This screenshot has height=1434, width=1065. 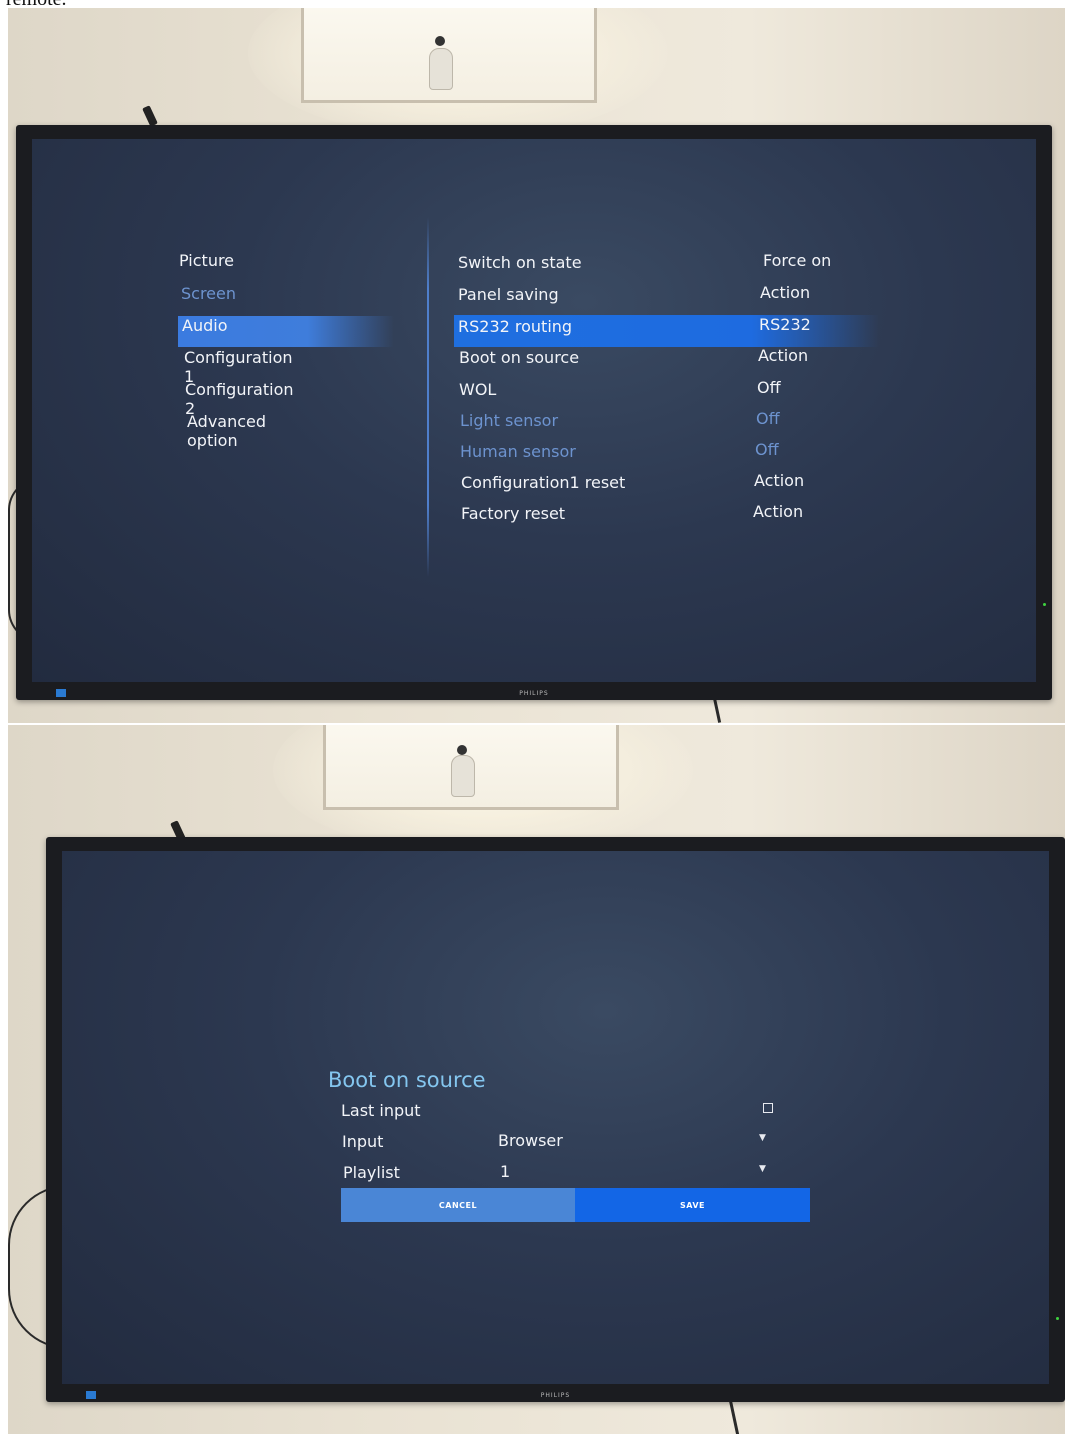 What do you see at coordinates (505, 1171) in the screenshot?
I see `playlist-select-value: 1` at bounding box center [505, 1171].